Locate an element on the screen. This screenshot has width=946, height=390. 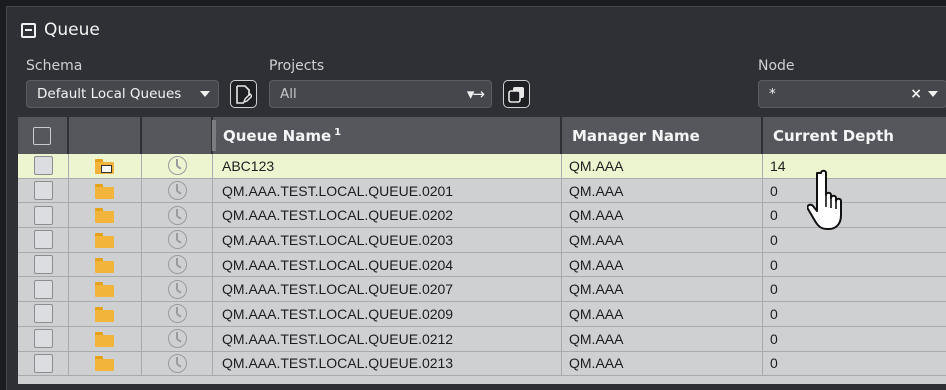
table-row: QM.AAA.TEST.LOCAL.QUEUE.0202 QM.AAA 0 is located at coordinates (482, 216).